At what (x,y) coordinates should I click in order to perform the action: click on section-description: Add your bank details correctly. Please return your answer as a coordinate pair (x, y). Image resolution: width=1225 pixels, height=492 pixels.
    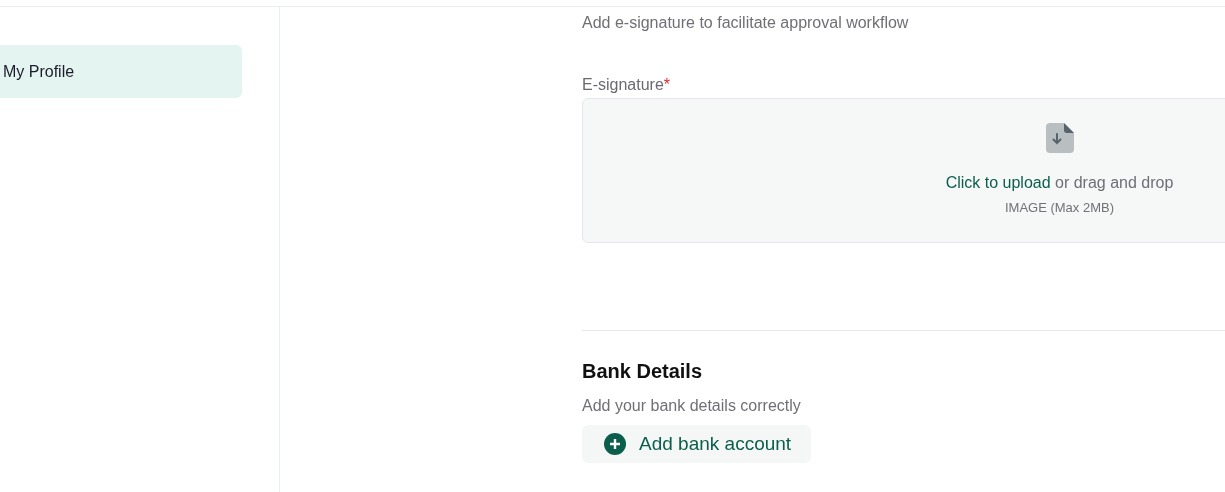
    Looking at the image, I should click on (692, 406).